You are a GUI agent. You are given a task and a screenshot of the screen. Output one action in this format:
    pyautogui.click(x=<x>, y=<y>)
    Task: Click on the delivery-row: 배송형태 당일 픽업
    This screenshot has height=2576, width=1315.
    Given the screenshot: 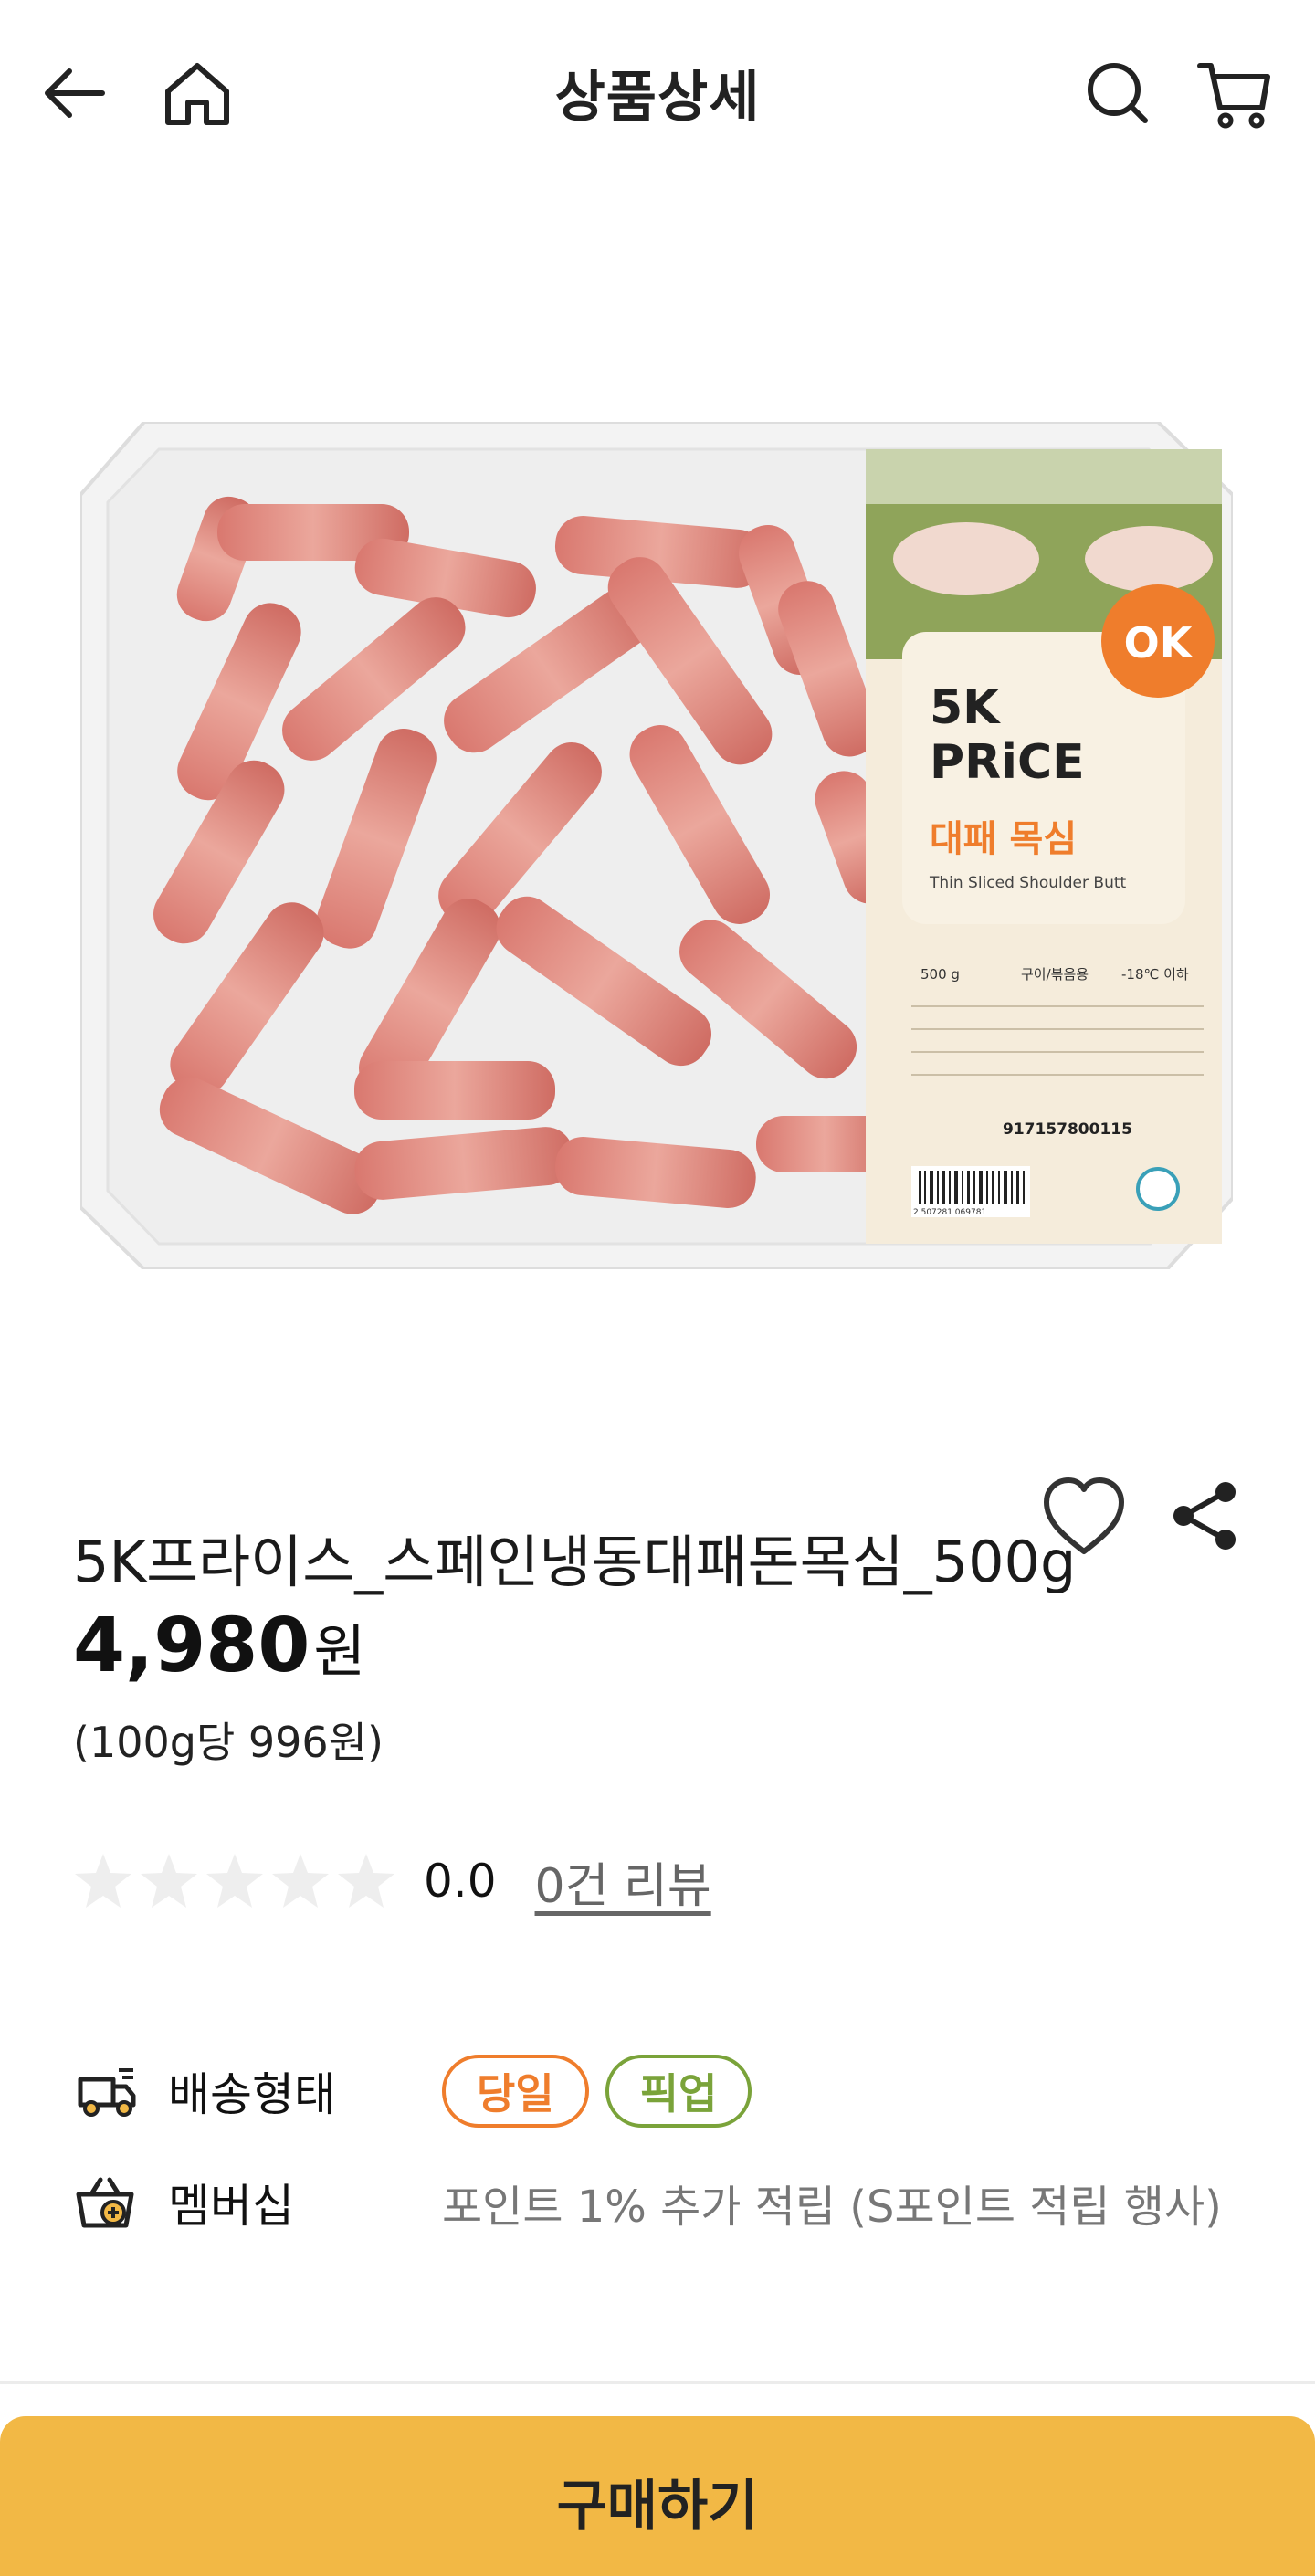 What is the action you would take?
    pyautogui.click(x=420, y=2091)
    